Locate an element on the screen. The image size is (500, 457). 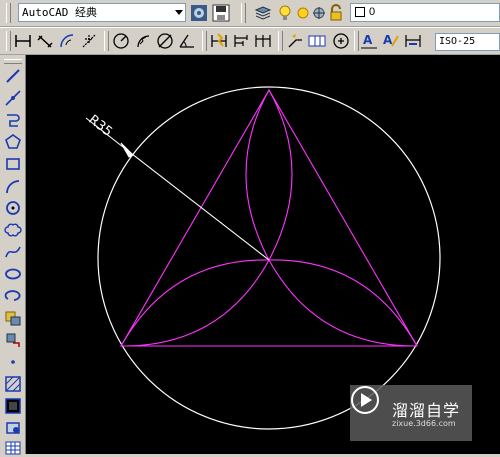
save-workspace-icon is located at coordinates (221, 13).